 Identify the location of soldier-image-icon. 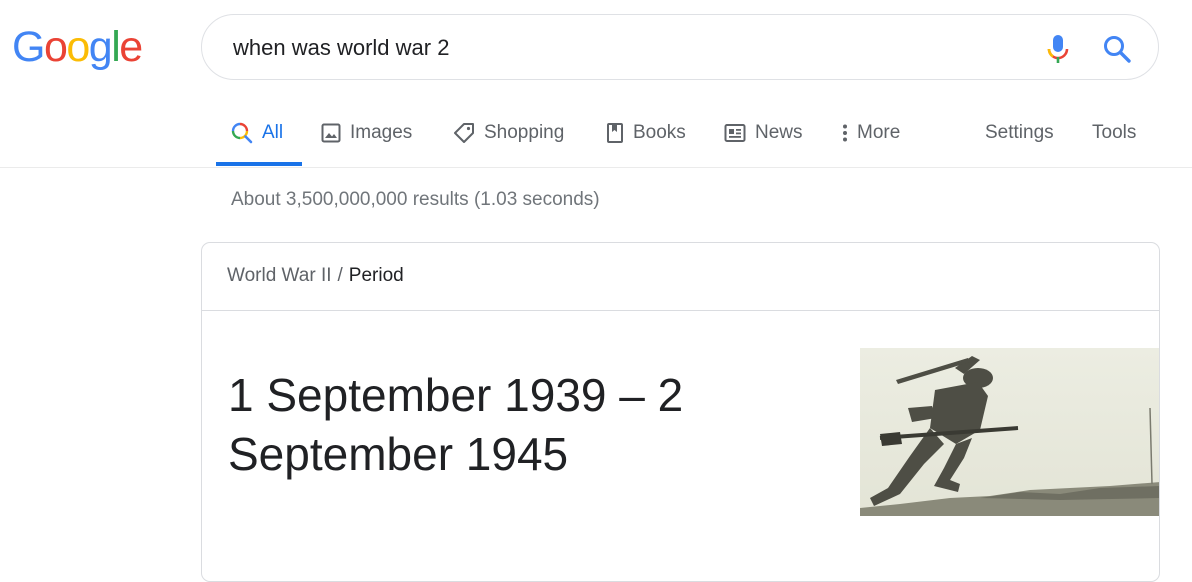
(1009, 432).